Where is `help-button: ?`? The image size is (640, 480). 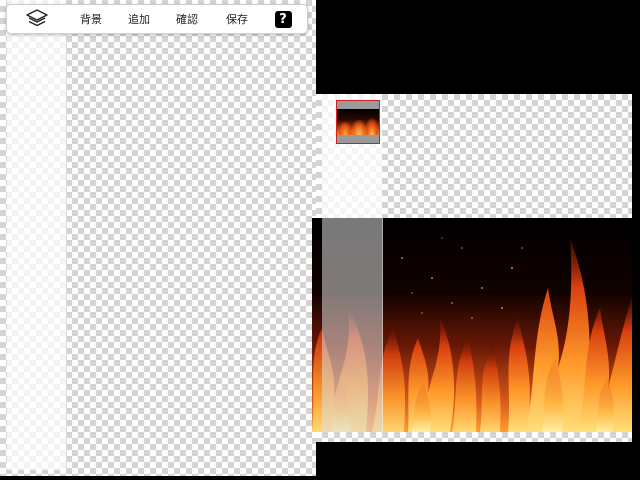
help-button: ? is located at coordinates (283, 19).